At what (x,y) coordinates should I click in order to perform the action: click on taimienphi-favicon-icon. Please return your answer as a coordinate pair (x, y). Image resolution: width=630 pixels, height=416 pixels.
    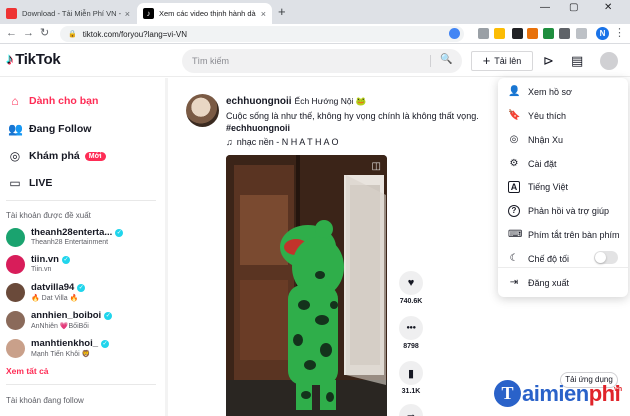
    Looking at the image, I should click on (11, 13).